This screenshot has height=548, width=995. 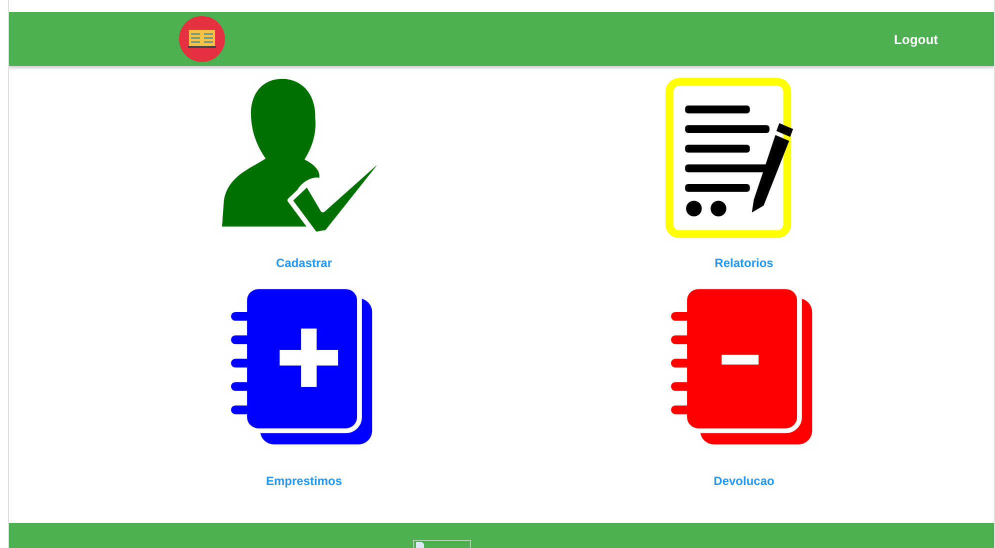 I want to click on broken-image-icon, so click(x=441, y=544).